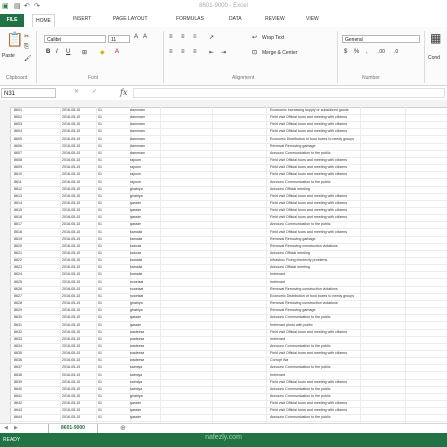 The height and width of the screenshot is (447, 447). Describe the element at coordinates (293, 310) in the screenshot. I see `table-cell: Removal Removing garbage` at that location.